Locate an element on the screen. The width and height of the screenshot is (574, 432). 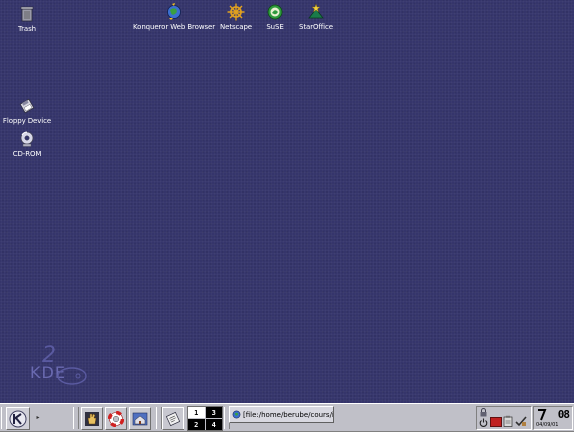
clock-date: 04/09/01 is located at coordinates (547, 425).